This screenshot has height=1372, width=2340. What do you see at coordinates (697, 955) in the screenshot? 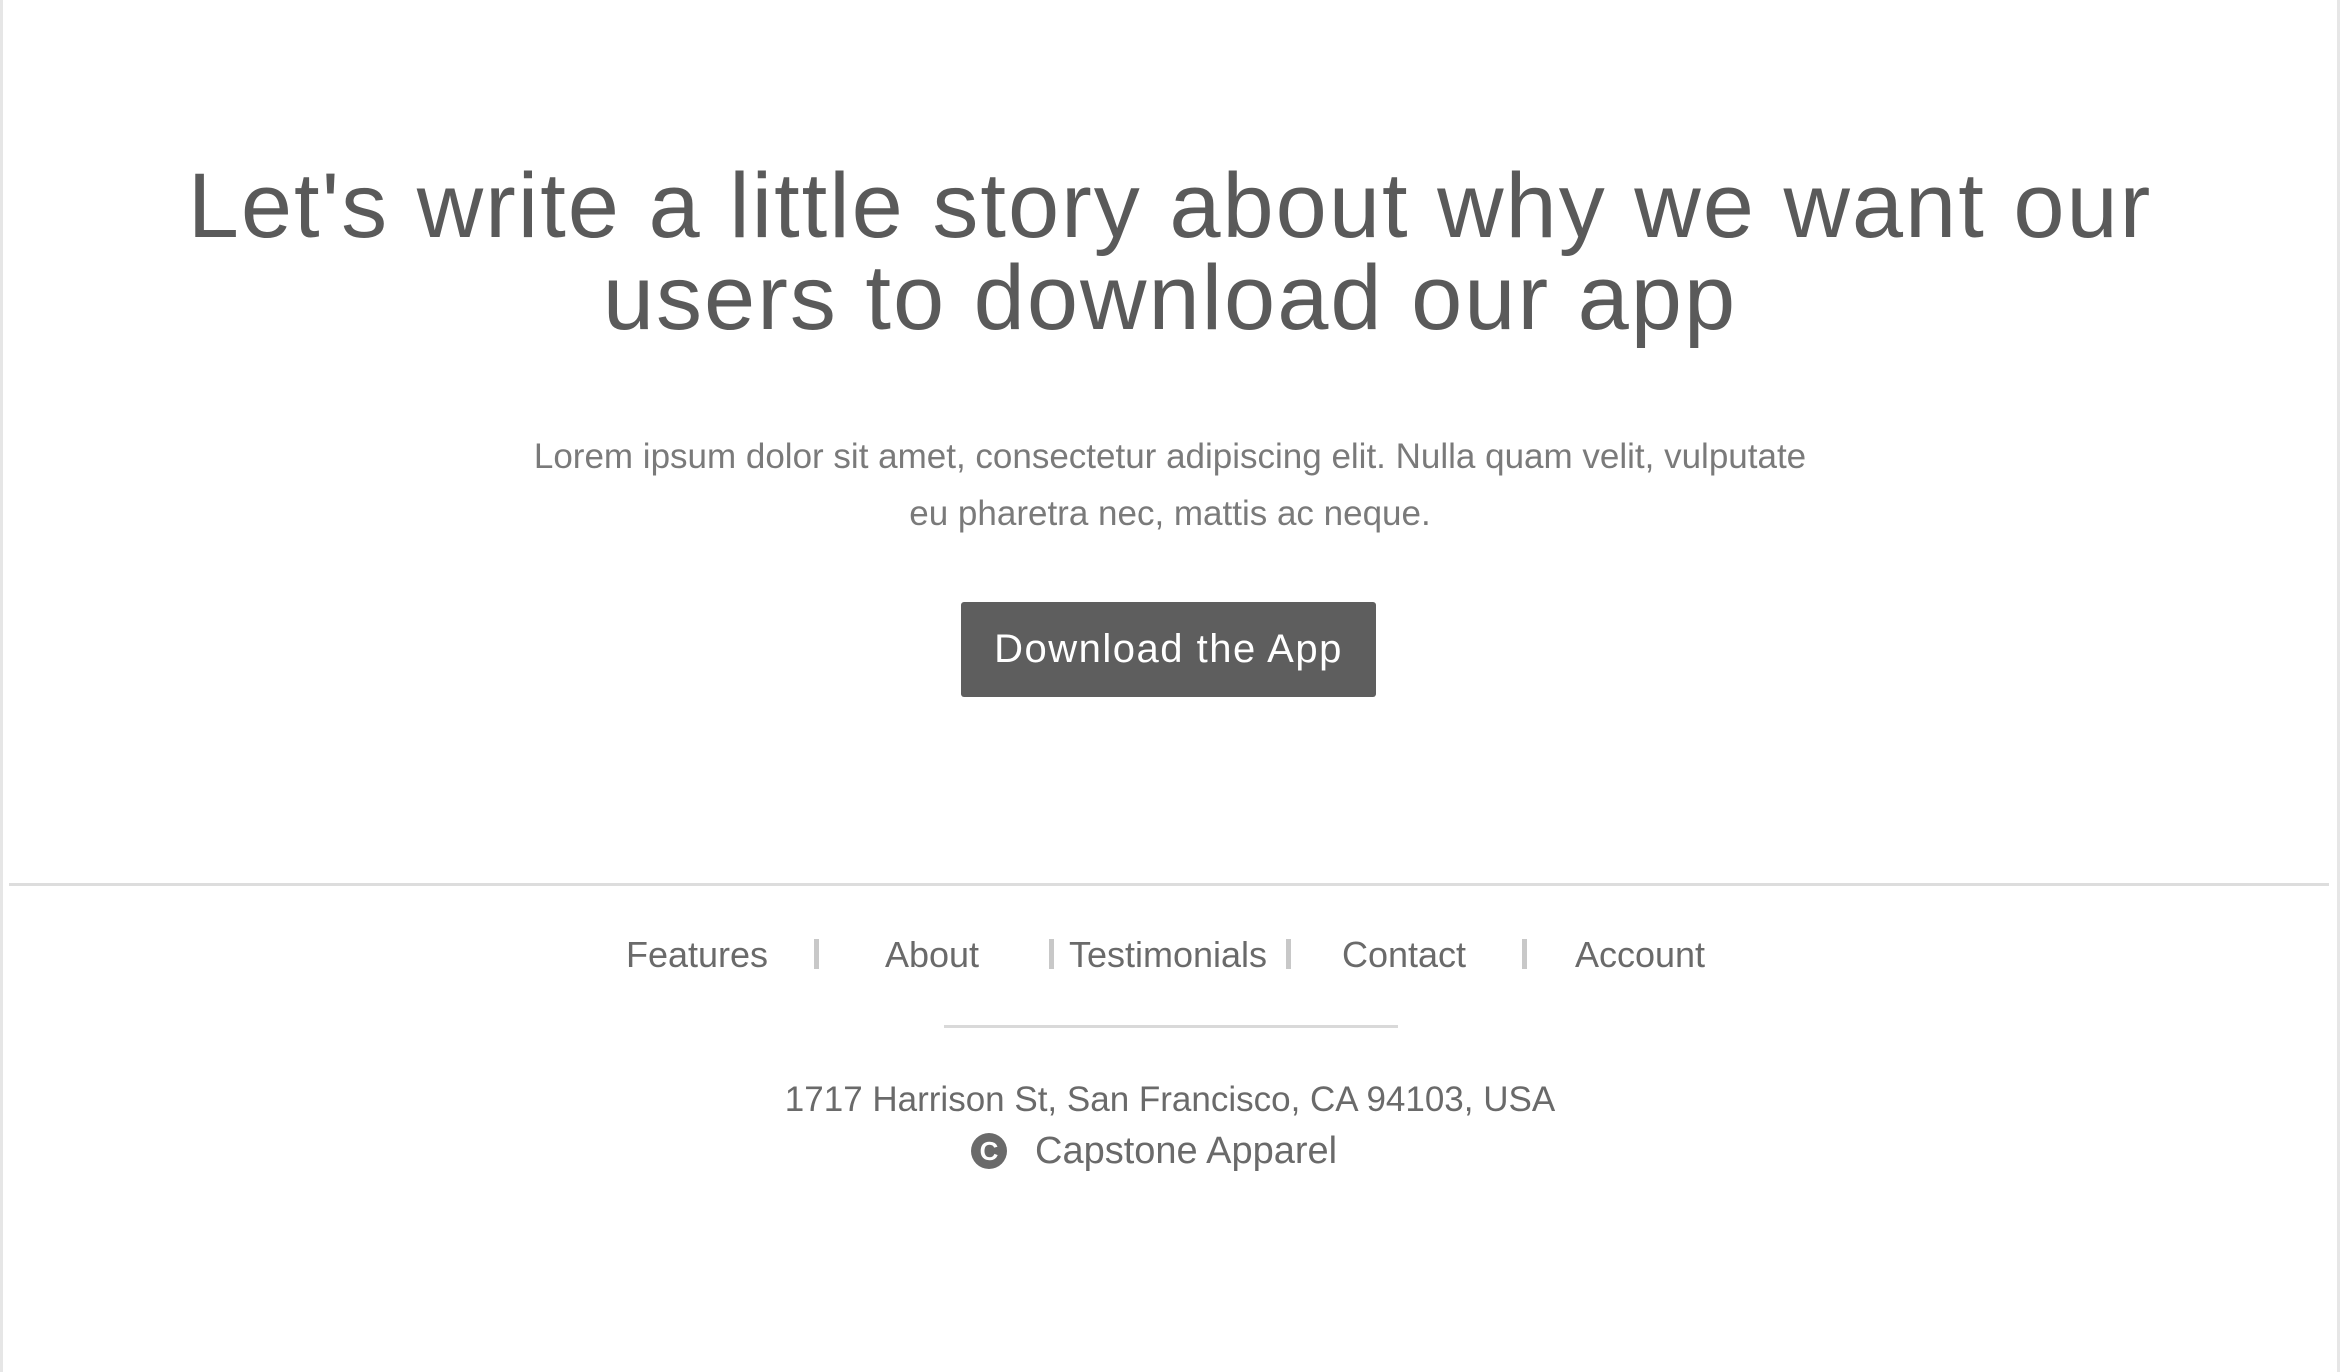
I see `footer-nav-features: Features` at bounding box center [697, 955].